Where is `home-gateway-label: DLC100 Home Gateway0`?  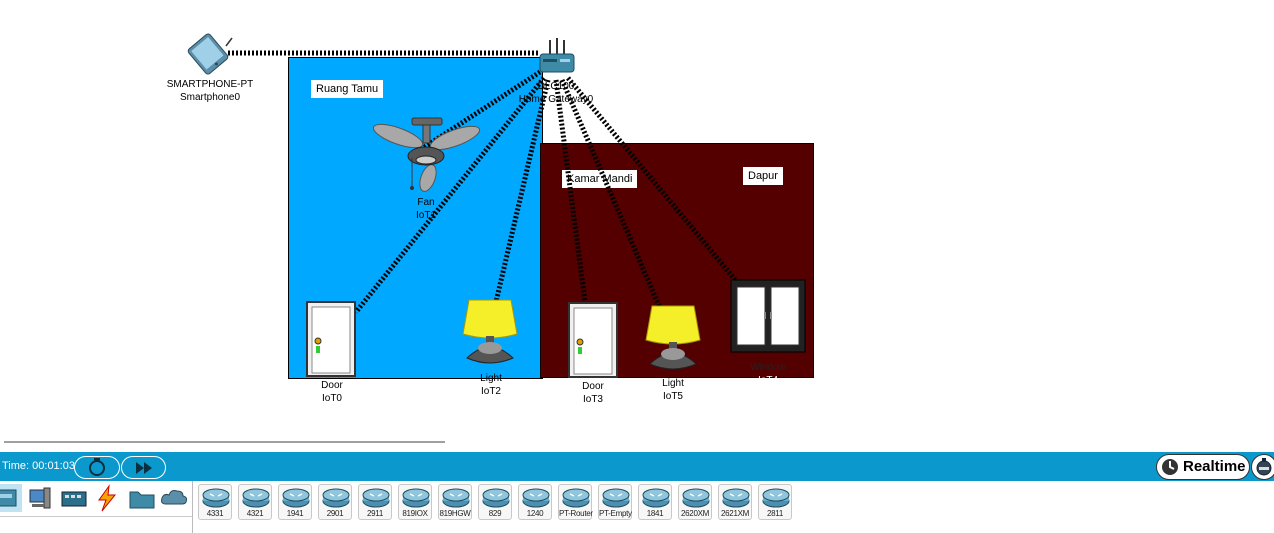
home-gateway-label: DLC100 Home Gateway0 is located at coordinates (556, 93).